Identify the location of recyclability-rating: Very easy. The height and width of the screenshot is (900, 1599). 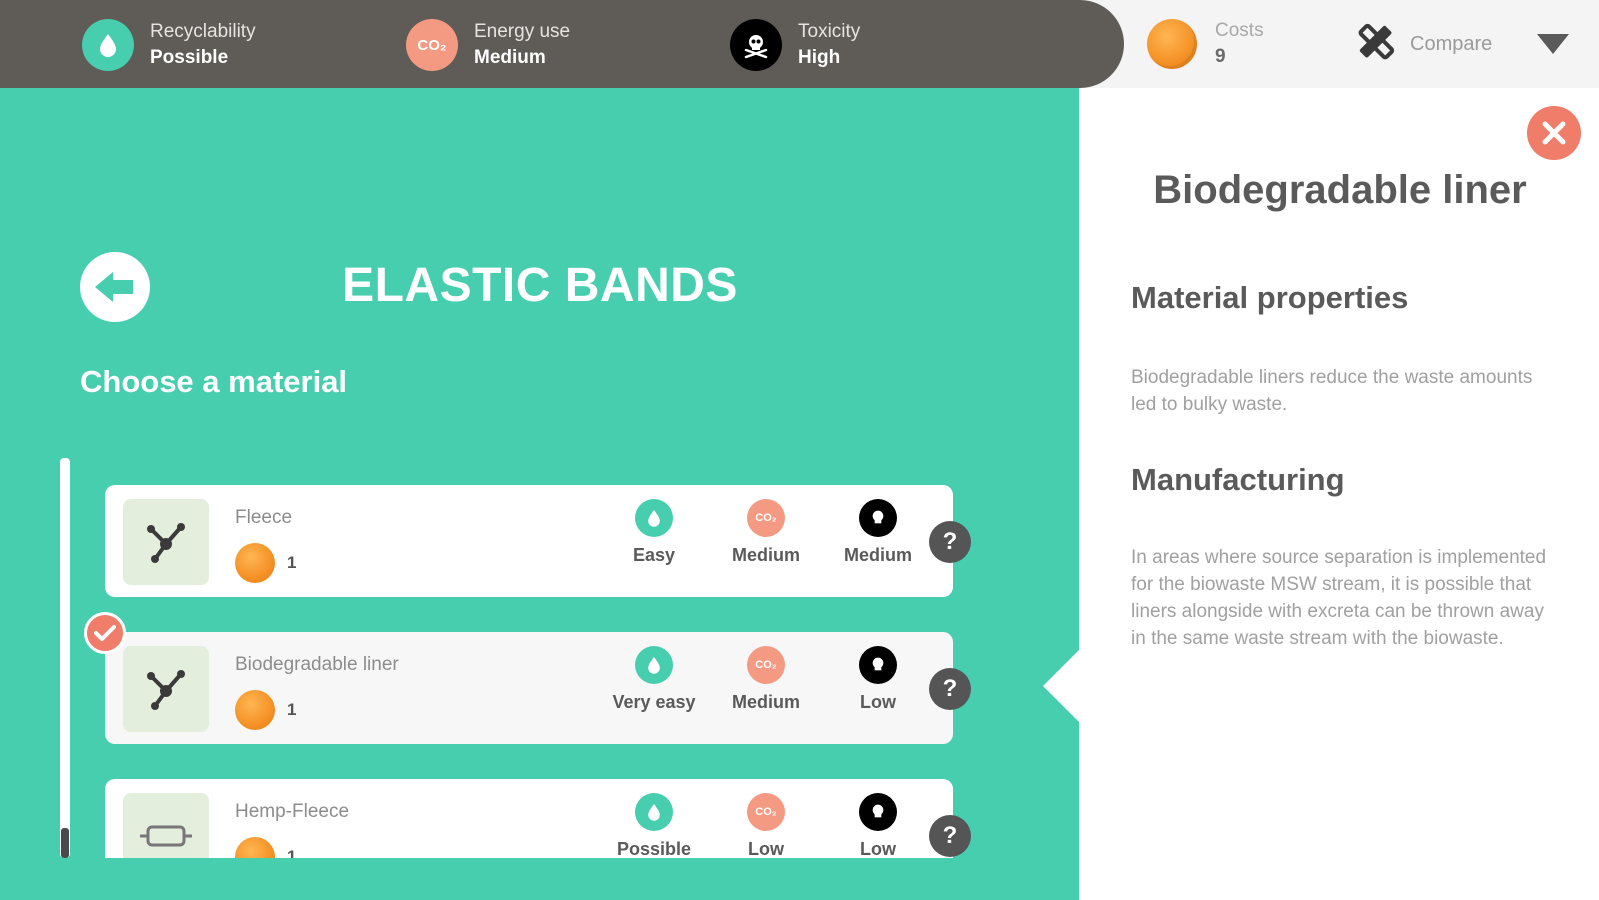
(654, 702).